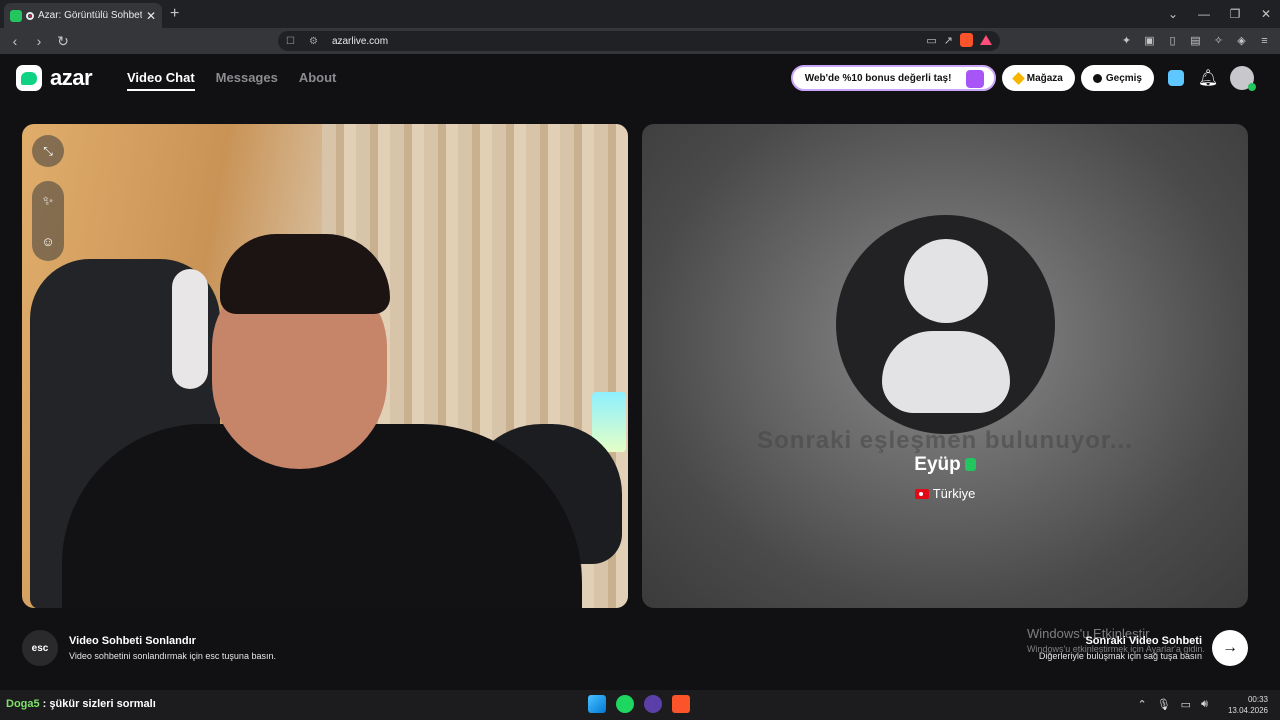  I want to click on history-label: Geçmiş, so click(1123, 78).